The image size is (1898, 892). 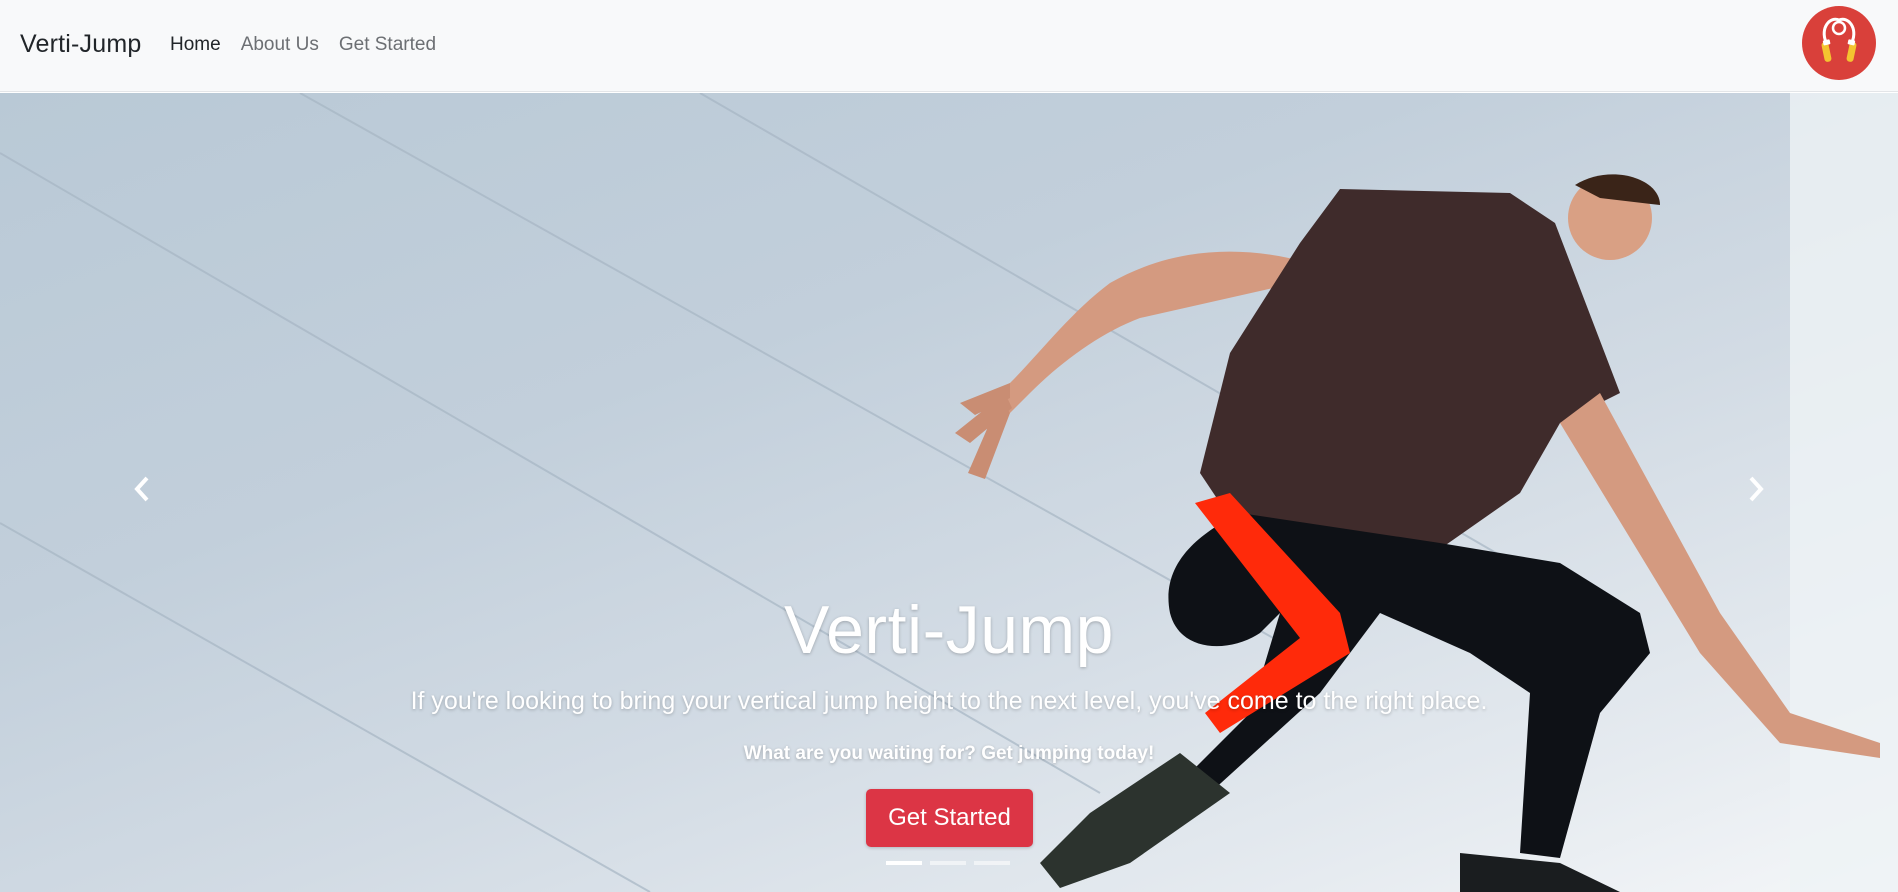 I want to click on carousel-indicators, so click(x=948, y=863).